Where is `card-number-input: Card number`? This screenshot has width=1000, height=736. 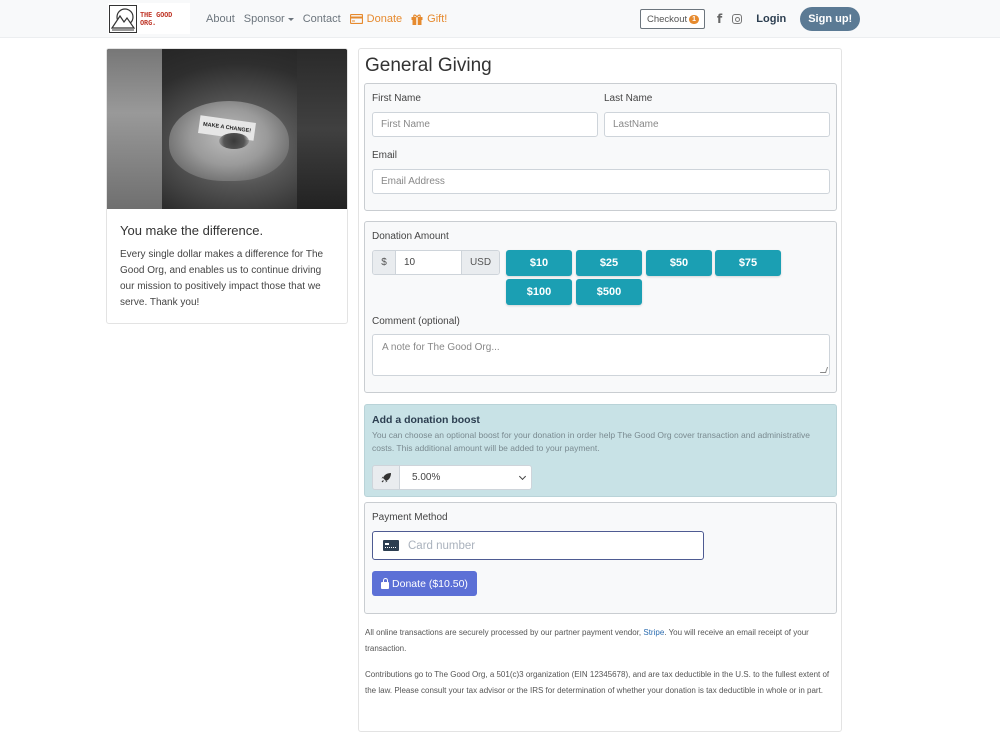 card-number-input: Card number is located at coordinates (538, 545).